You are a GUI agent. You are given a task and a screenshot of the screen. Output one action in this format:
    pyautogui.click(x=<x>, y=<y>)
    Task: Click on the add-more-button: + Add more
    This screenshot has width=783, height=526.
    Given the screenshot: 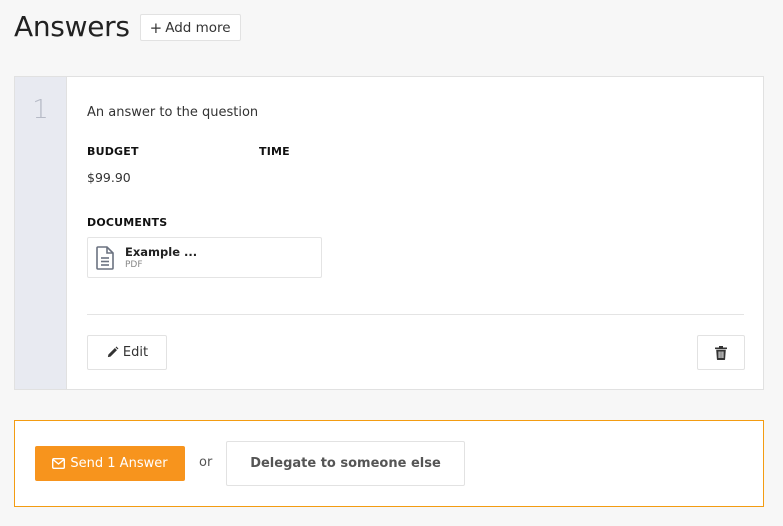 What is the action you would take?
    pyautogui.click(x=190, y=27)
    